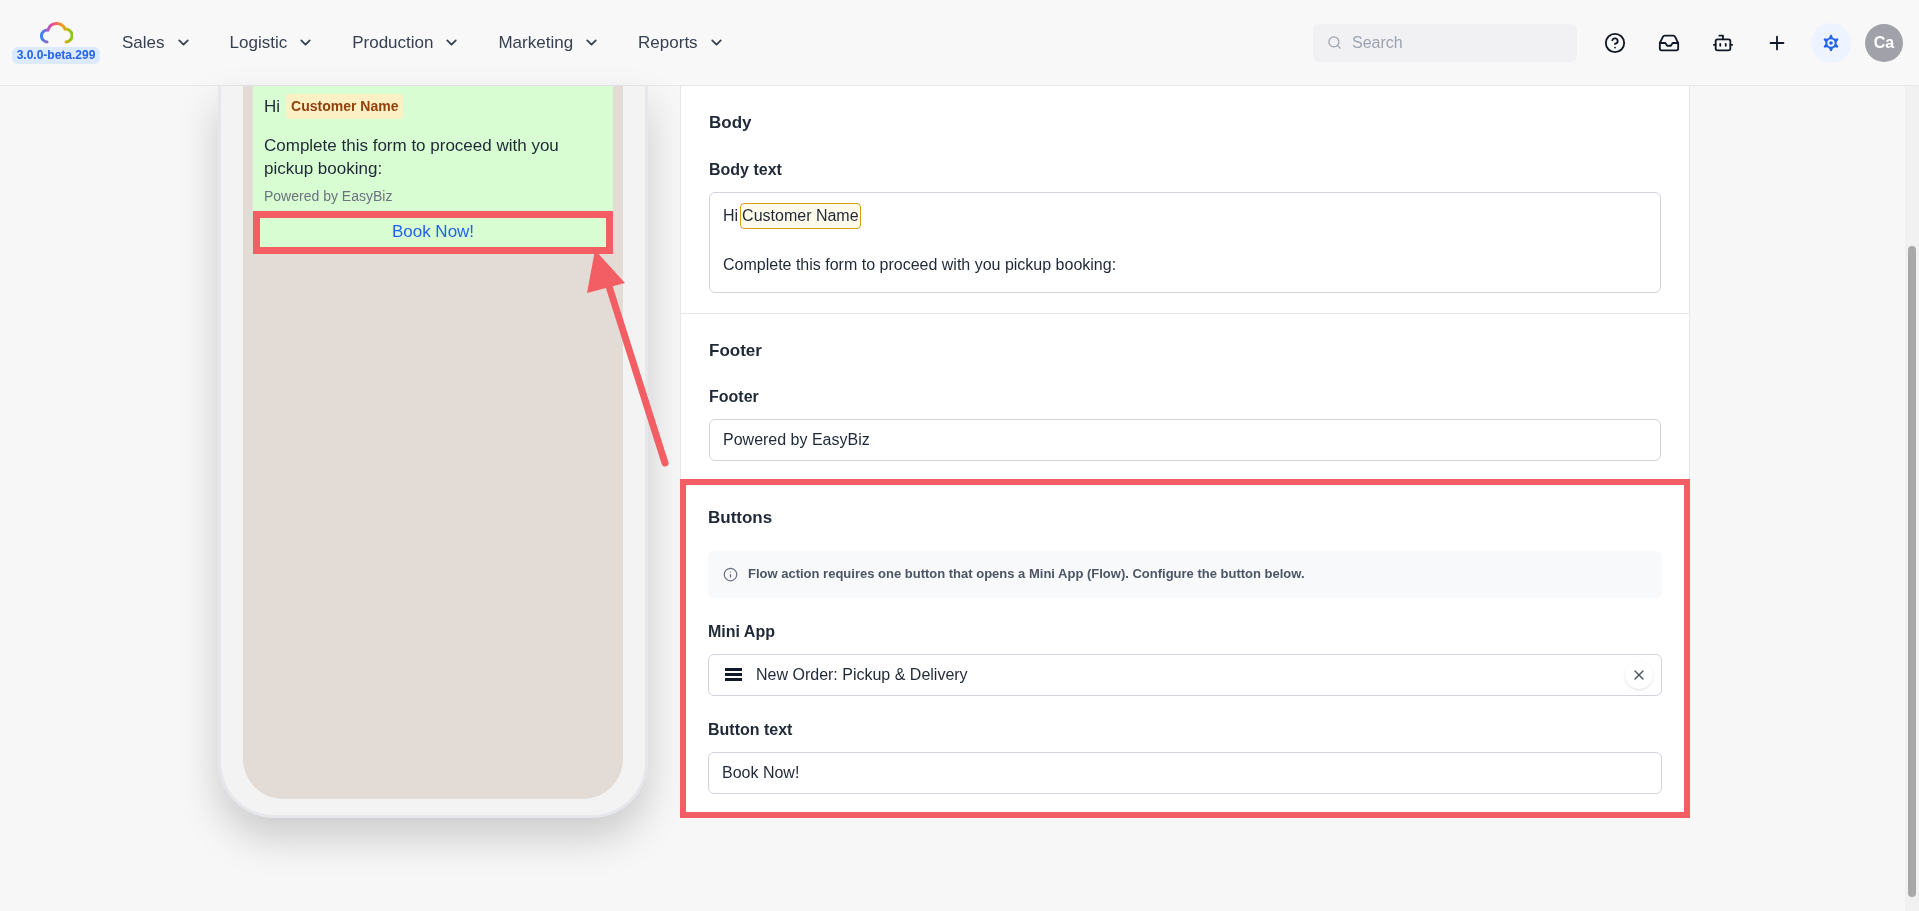 The height and width of the screenshot is (911, 1919). I want to click on select-value: New Order: Pickup & Delivery, so click(862, 674).